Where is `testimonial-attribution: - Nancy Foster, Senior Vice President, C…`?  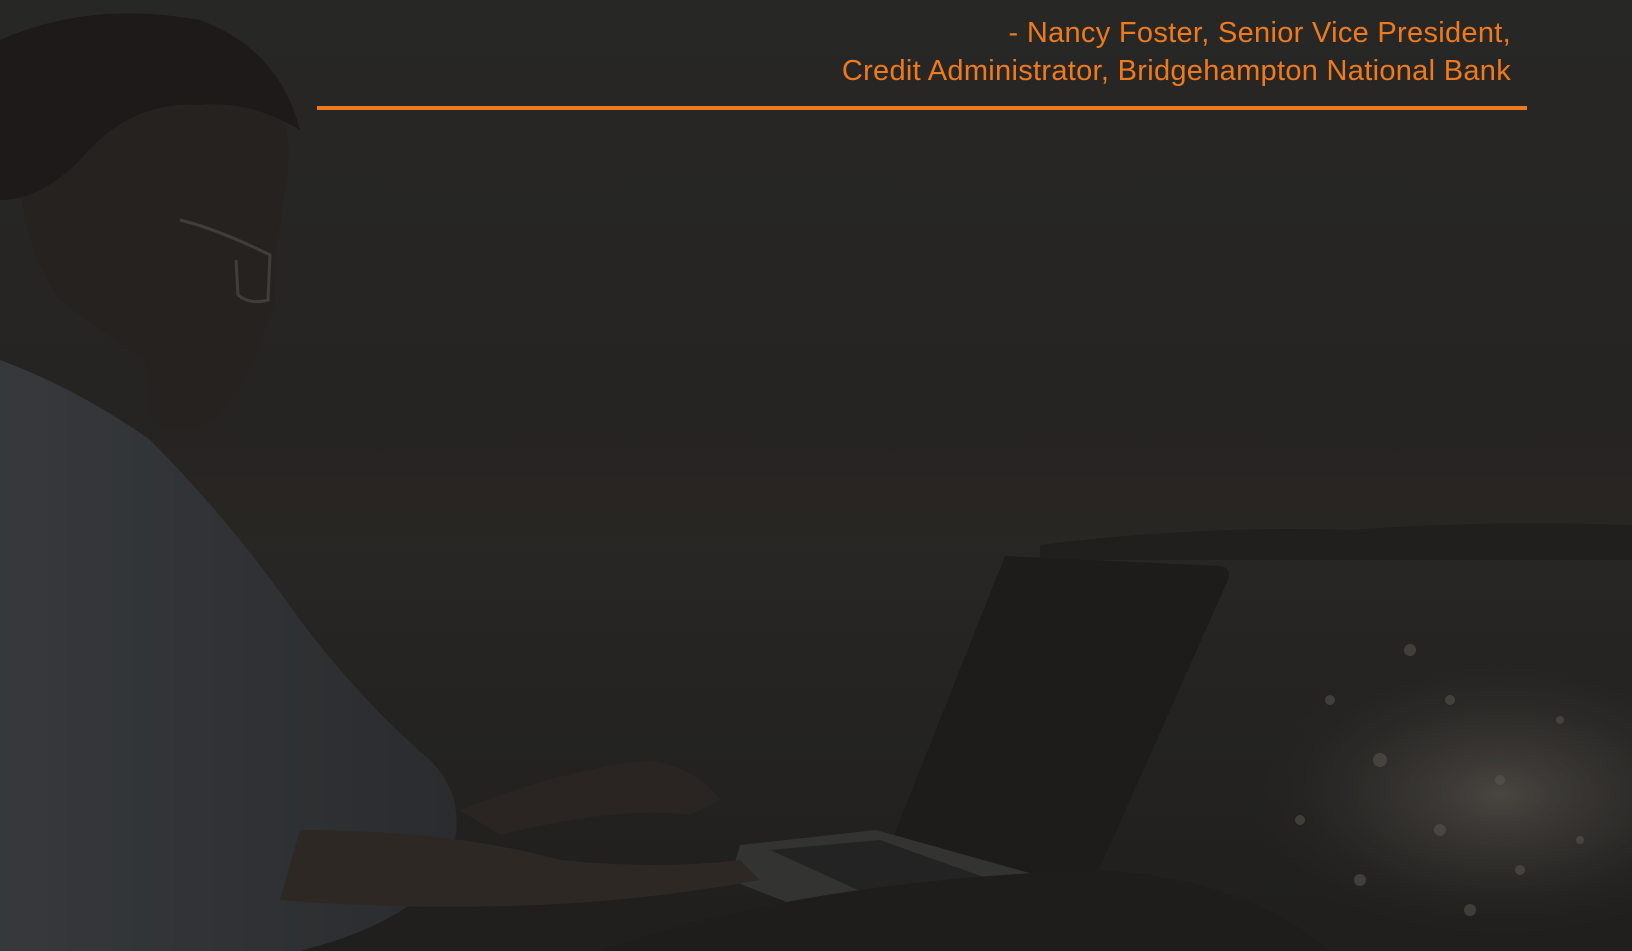
testimonial-attribution: - Nancy Foster, Senior Vice President, C… is located at coordinates (1176, 52).